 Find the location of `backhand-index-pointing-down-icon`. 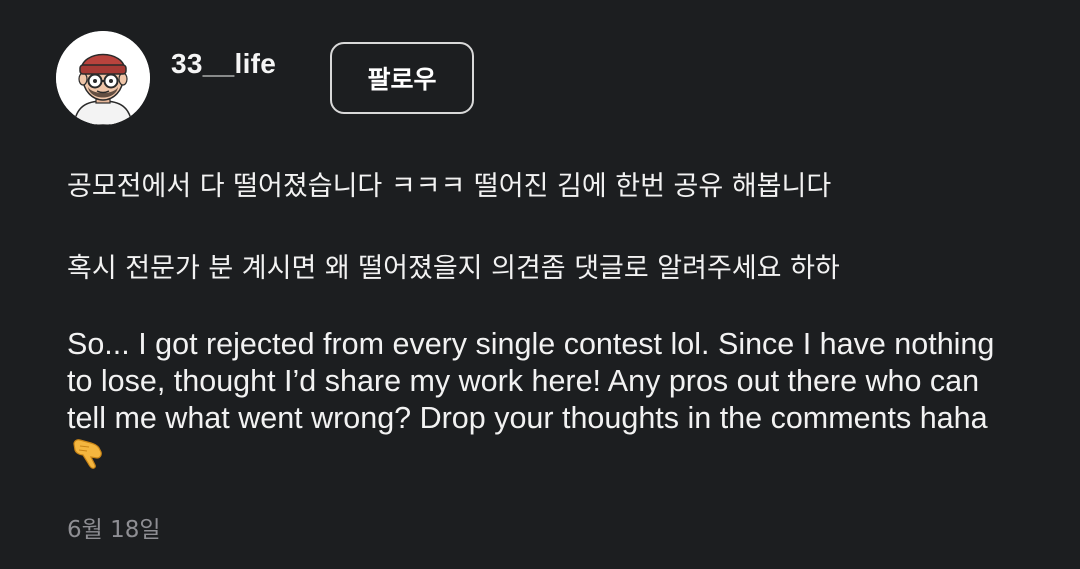

backhand-index-pointing-down-icon is located at coordinates (90, 458).